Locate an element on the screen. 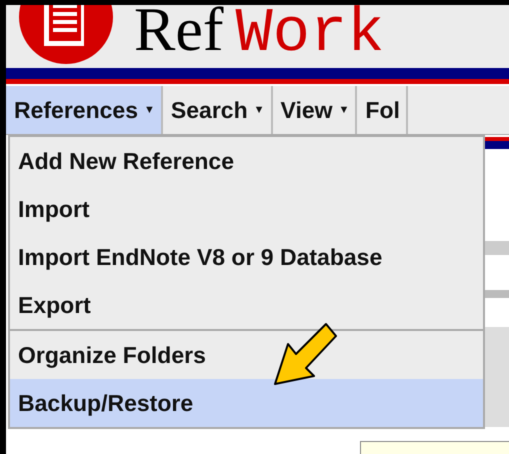 The image size is (509, 454). menu-item: Add New Reference is located at coordinates (246, 161).